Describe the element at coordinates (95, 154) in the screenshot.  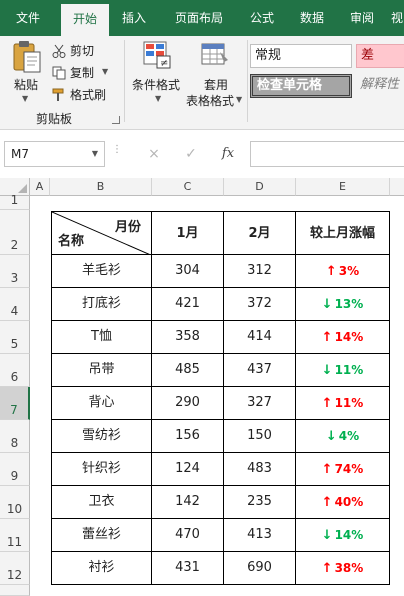
I see `name-box-dropdown-icon: ▼` at that location.